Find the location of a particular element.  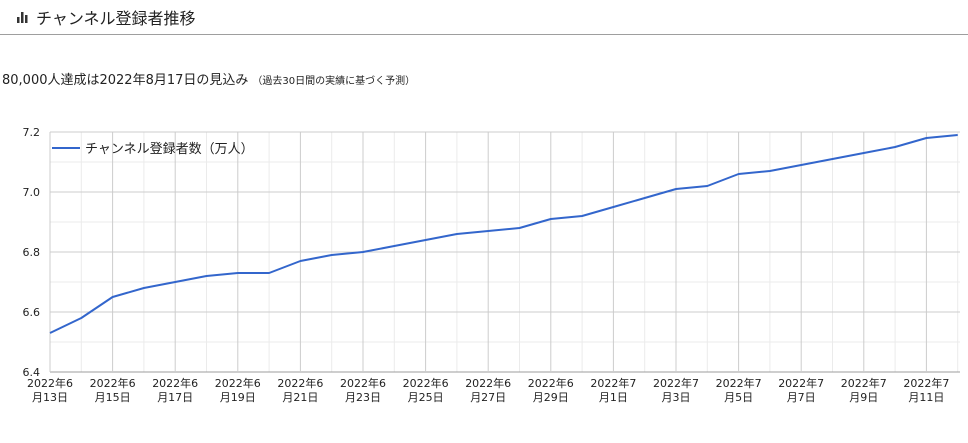

x-tick-label: 月27日 is located at coordinates (488, 397).